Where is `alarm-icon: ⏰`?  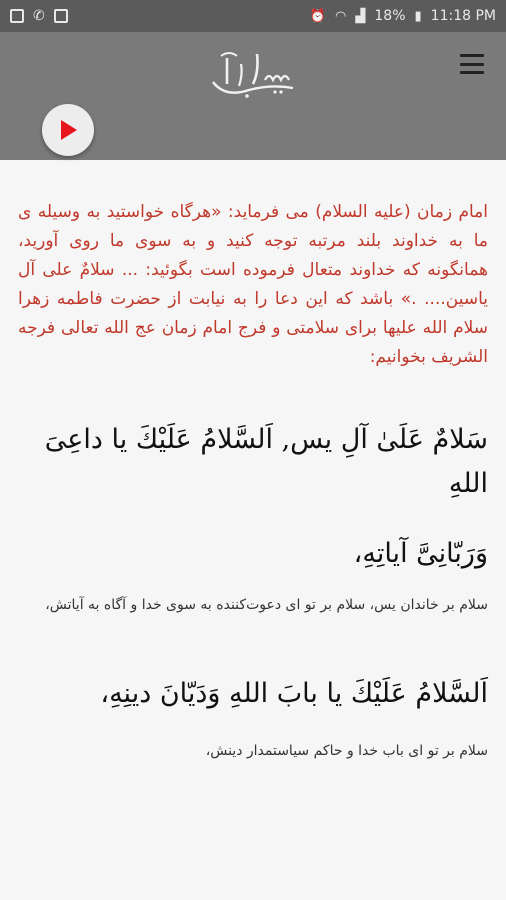 alarm-icon: ⏰ is located at coordinates (318, 16).